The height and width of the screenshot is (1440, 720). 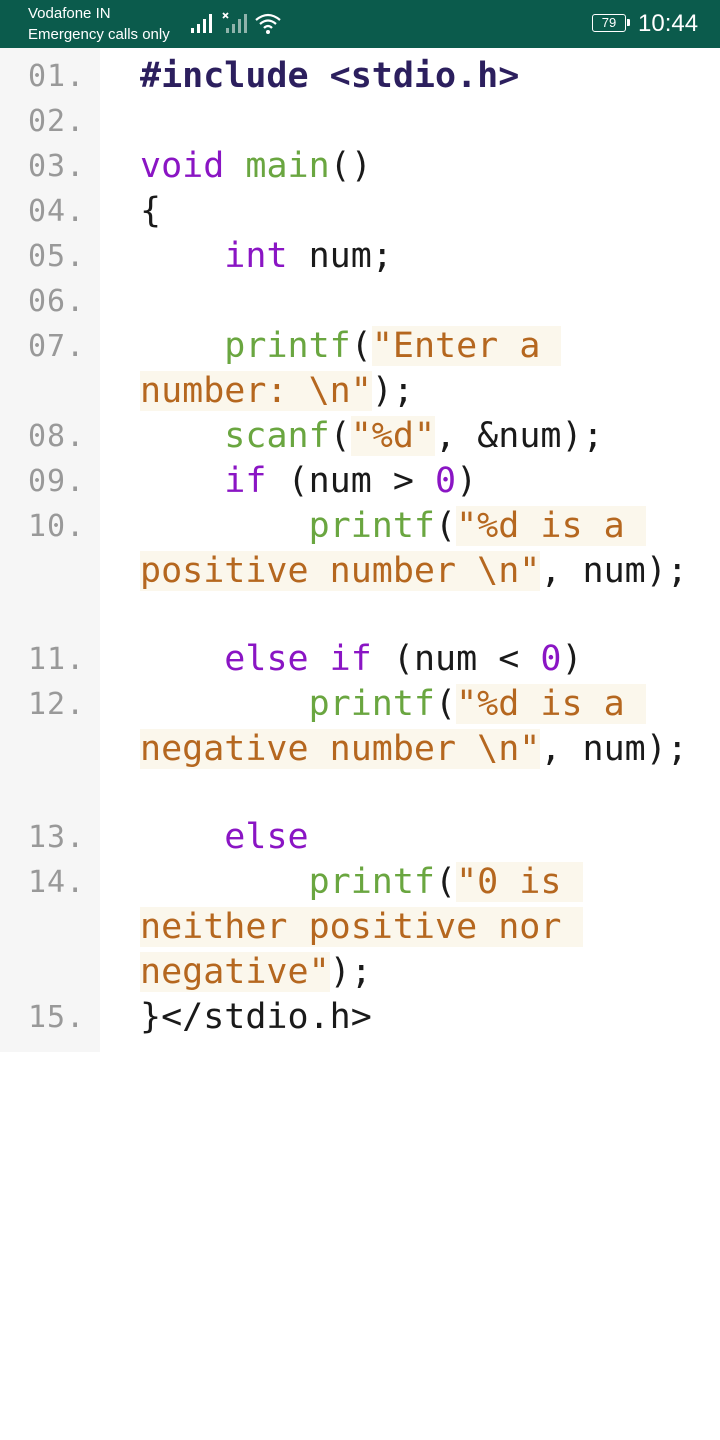 I want to click on line-number: 09., so click(x=57, y=481).